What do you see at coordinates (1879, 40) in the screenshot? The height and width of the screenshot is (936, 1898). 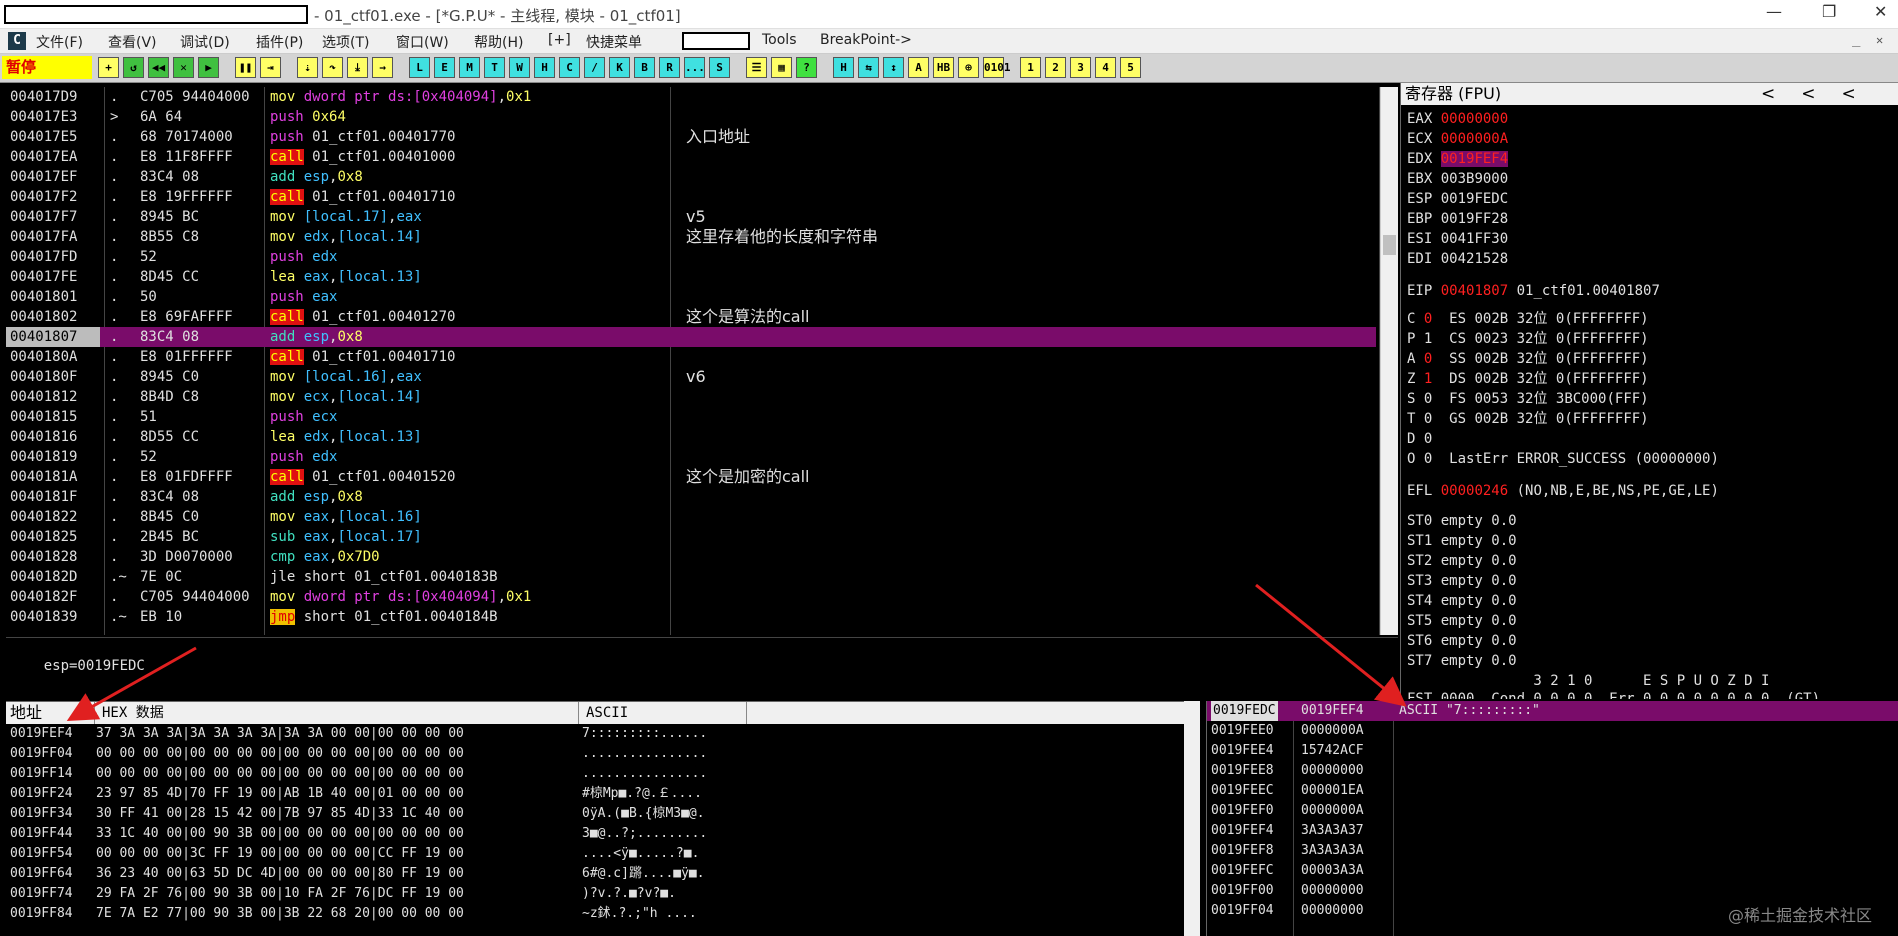 I see `inner-close-button: ✕` at bounding box center [1879, 40].